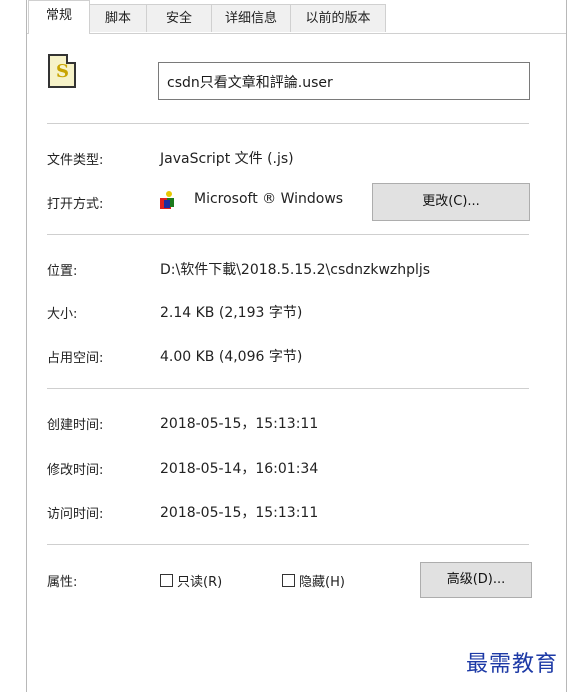 The width and height of the screenshot is (586, 692). Describe the element at coordinates (322, 582) in the screenshot. I see `hidden-label: 隐藏(H)` at that location.